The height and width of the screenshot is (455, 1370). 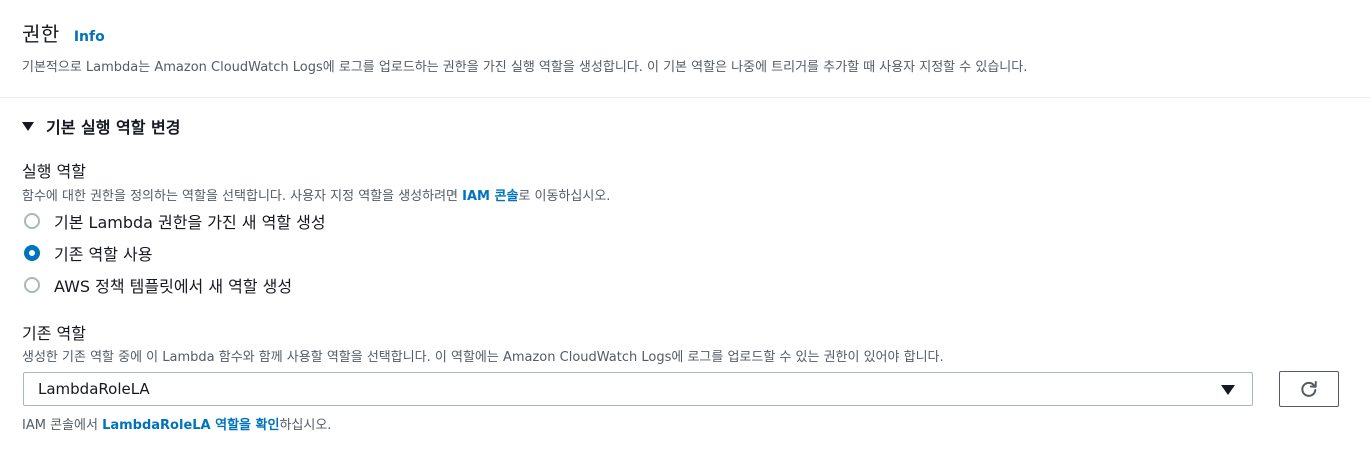 I want to click on radio-label: 기본 Lambda 권한을 가진 새 역할 생성, so click(x=190, y=222).